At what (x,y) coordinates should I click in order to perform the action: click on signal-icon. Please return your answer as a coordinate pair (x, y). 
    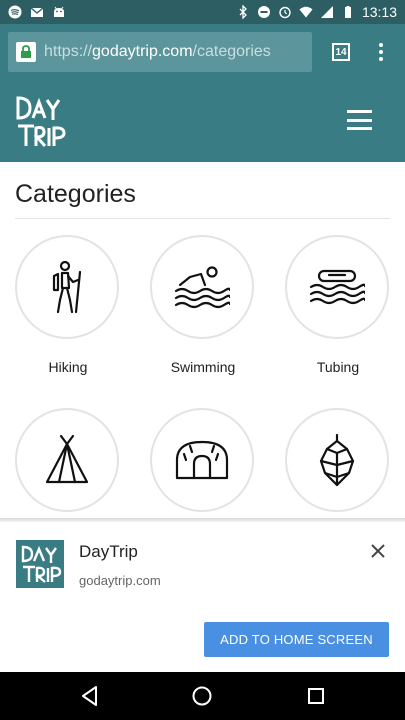
    Looking at the image, I should click on (326, 12).